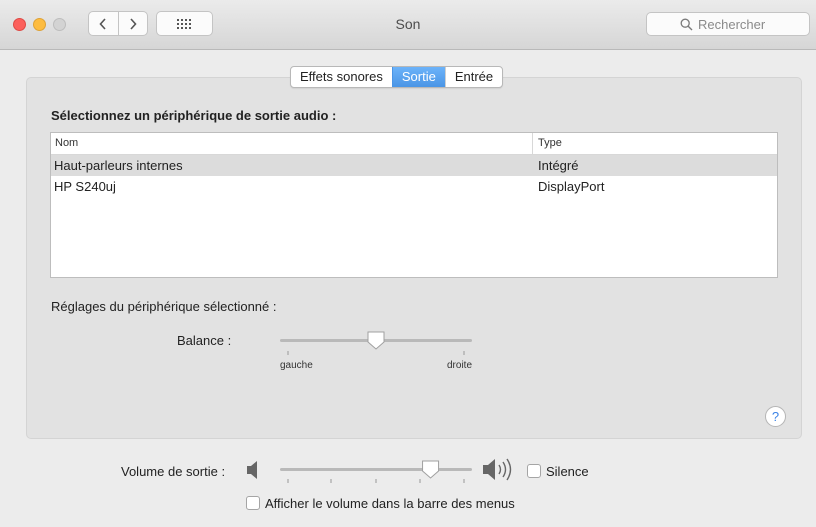 This screenshot has height=527, width=816. What do you see at coordinates (414, 165) in the screenshot?
I see `table-row: Haut-parleurs internes Intégré` at bounding box center [414, 165].